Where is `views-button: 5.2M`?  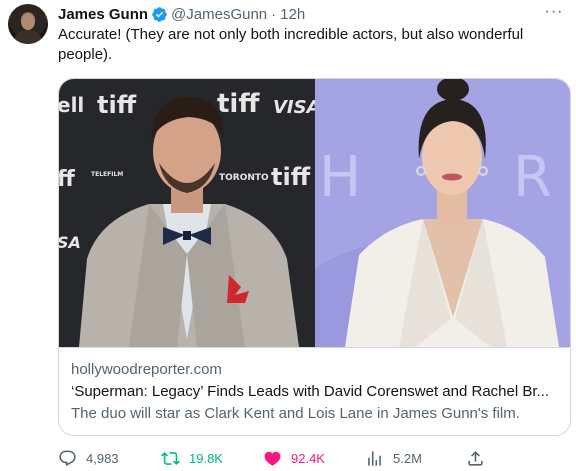
views-button: 5.2M is located at coordinates (393, 458).